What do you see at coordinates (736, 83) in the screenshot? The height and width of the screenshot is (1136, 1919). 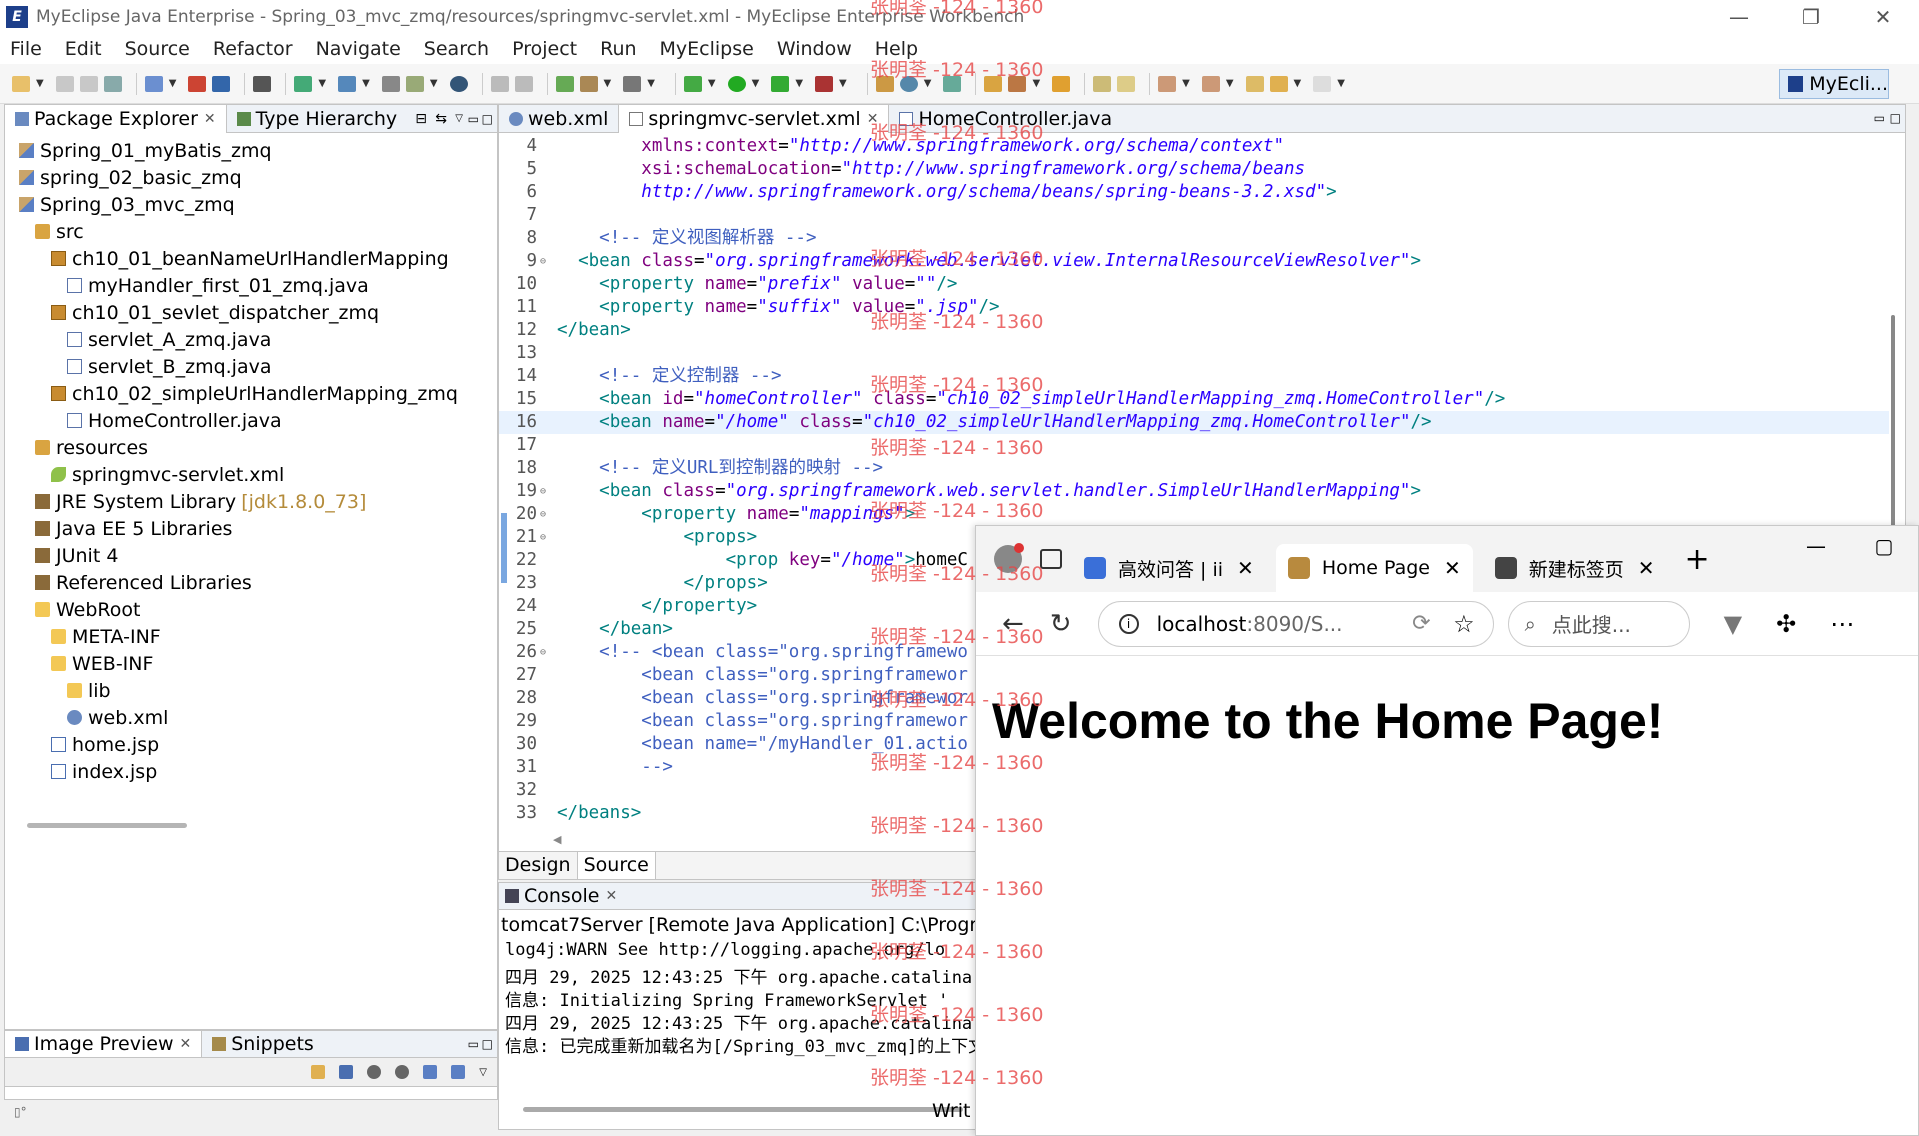 I see `run-icon` at bounding box center [736, 83].